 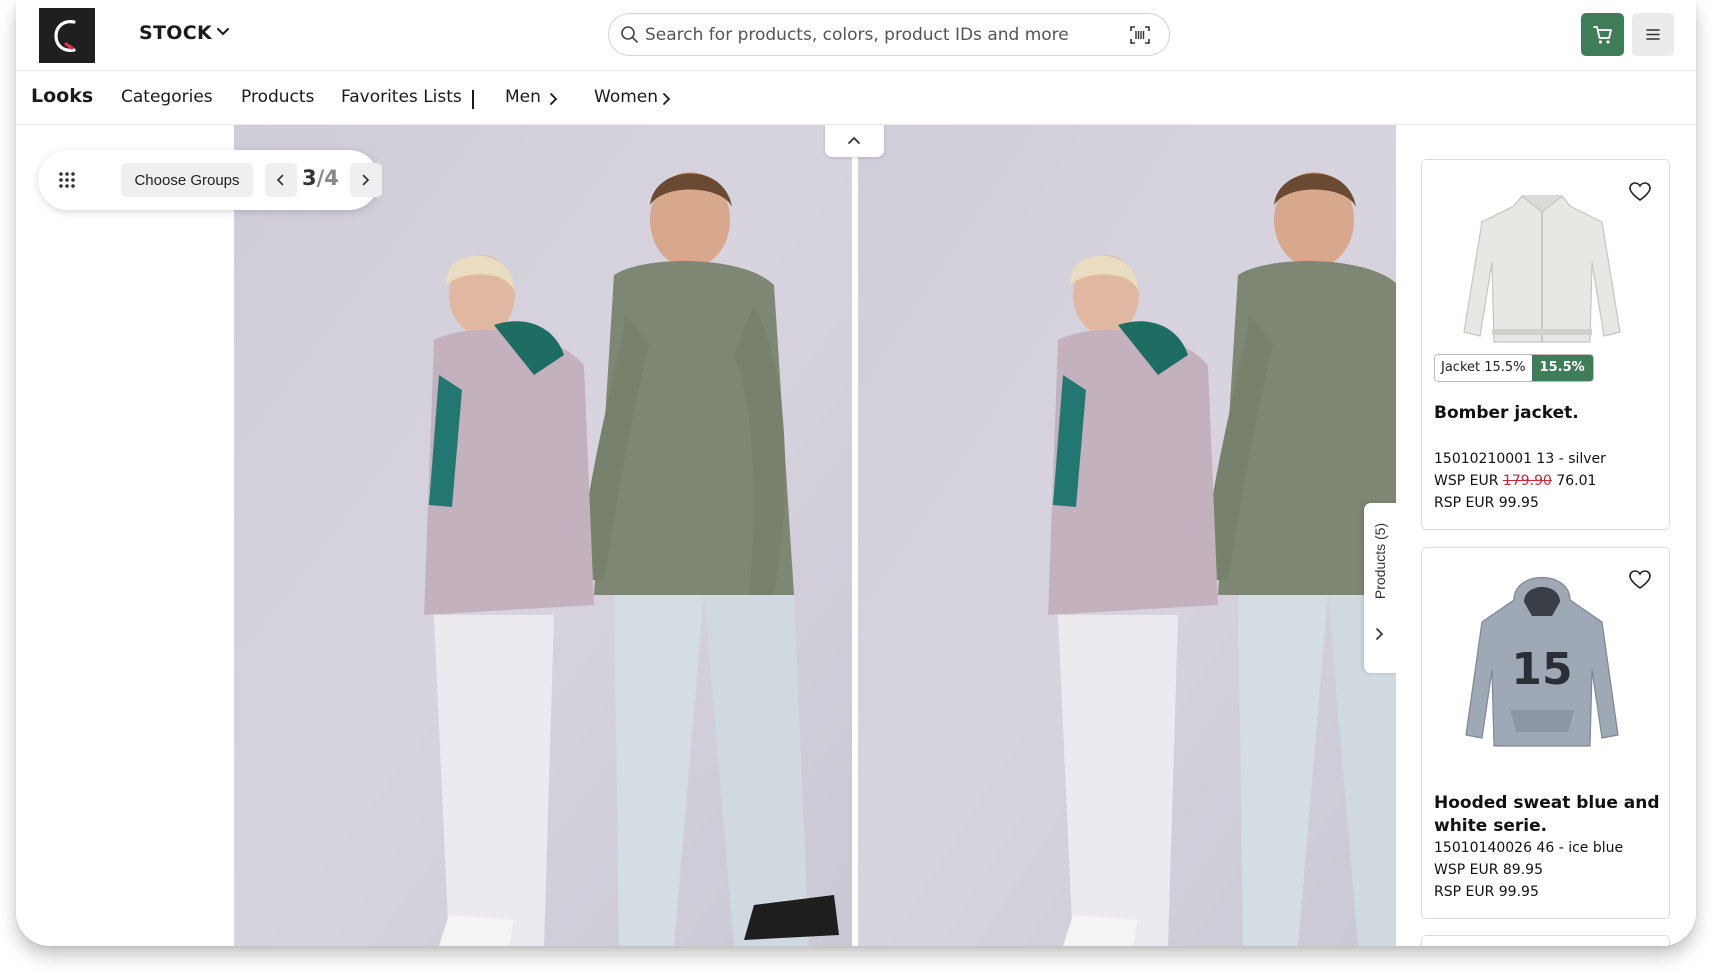 What do you see at coordinates (309, 178) in the screenshot?
I see `current-look-number: 3` at bounding box center [309, 178].